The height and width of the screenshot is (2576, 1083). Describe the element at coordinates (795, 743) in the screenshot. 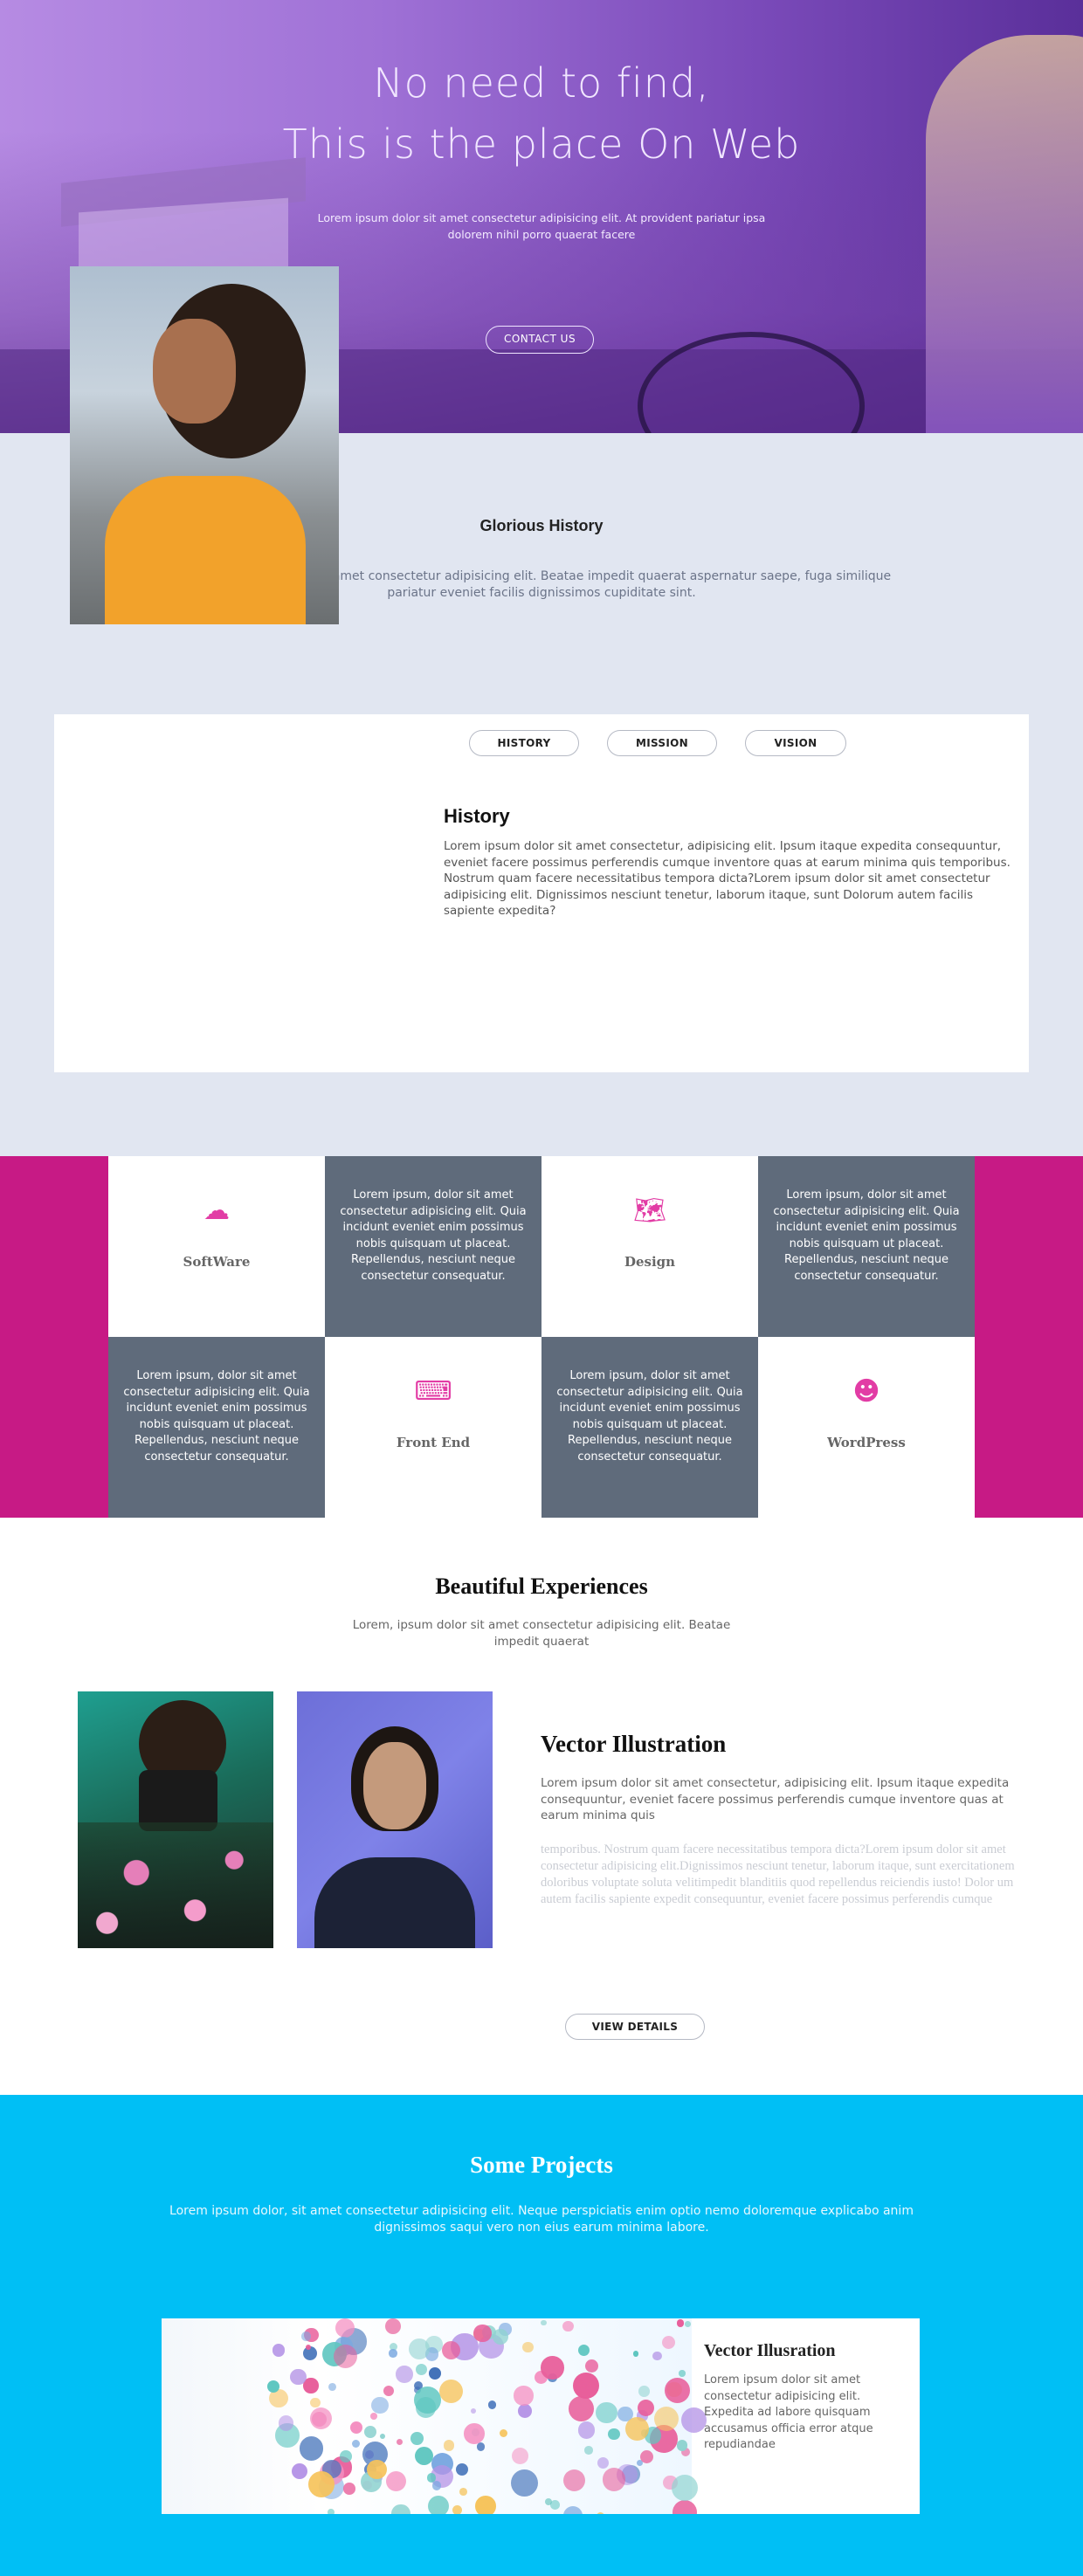

I see `tab-vision: VISION` at that location.